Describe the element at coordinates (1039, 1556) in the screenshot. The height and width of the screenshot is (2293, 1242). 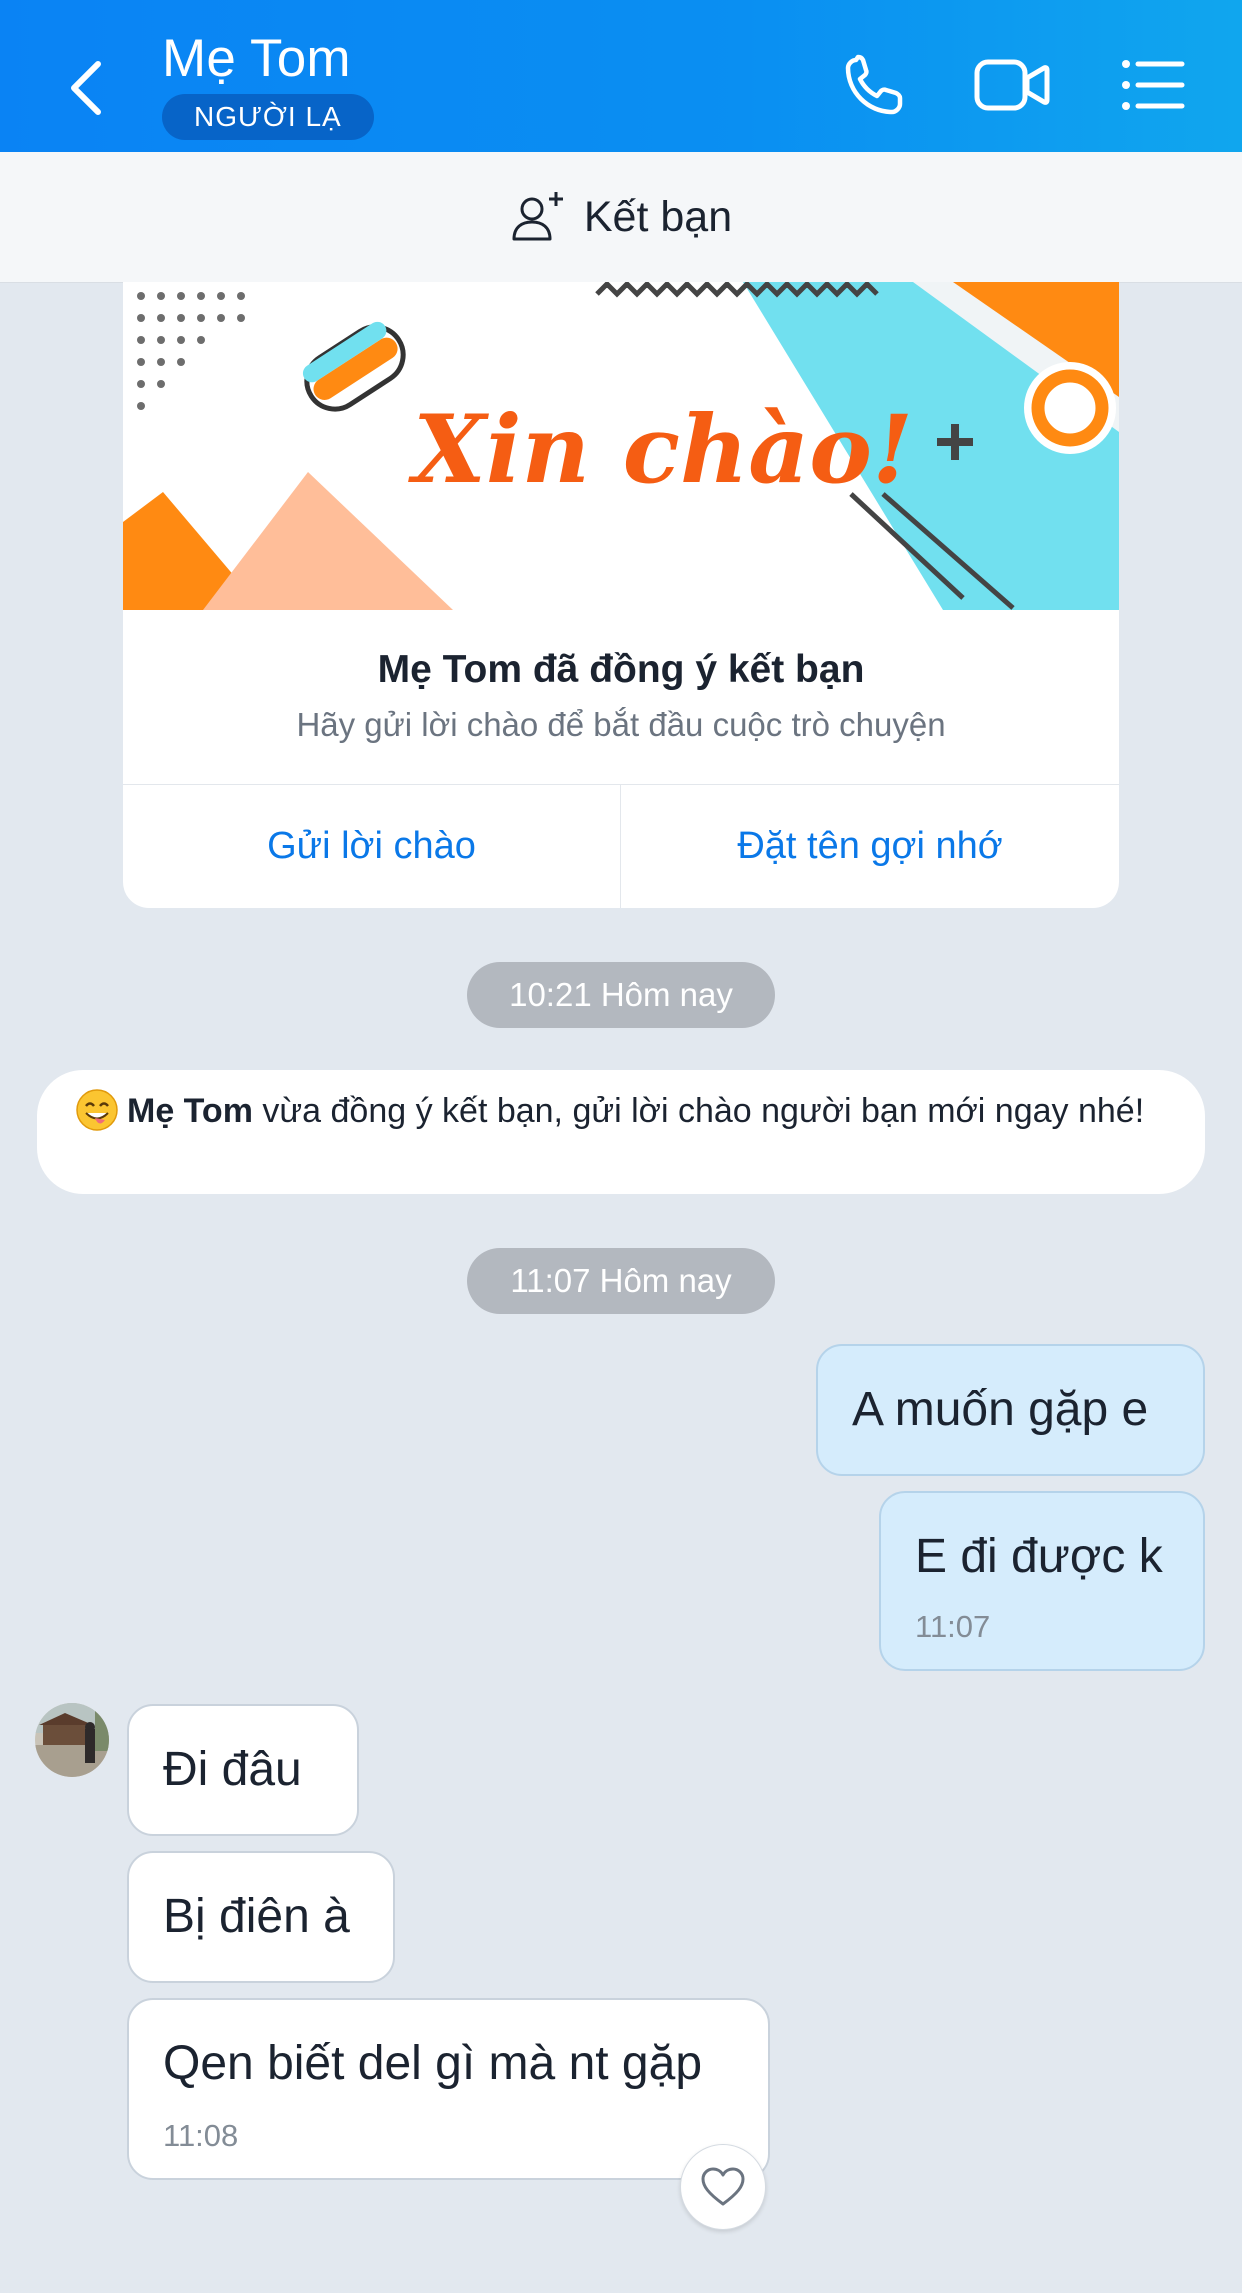
I see `message-text: E đi được k` at that location.